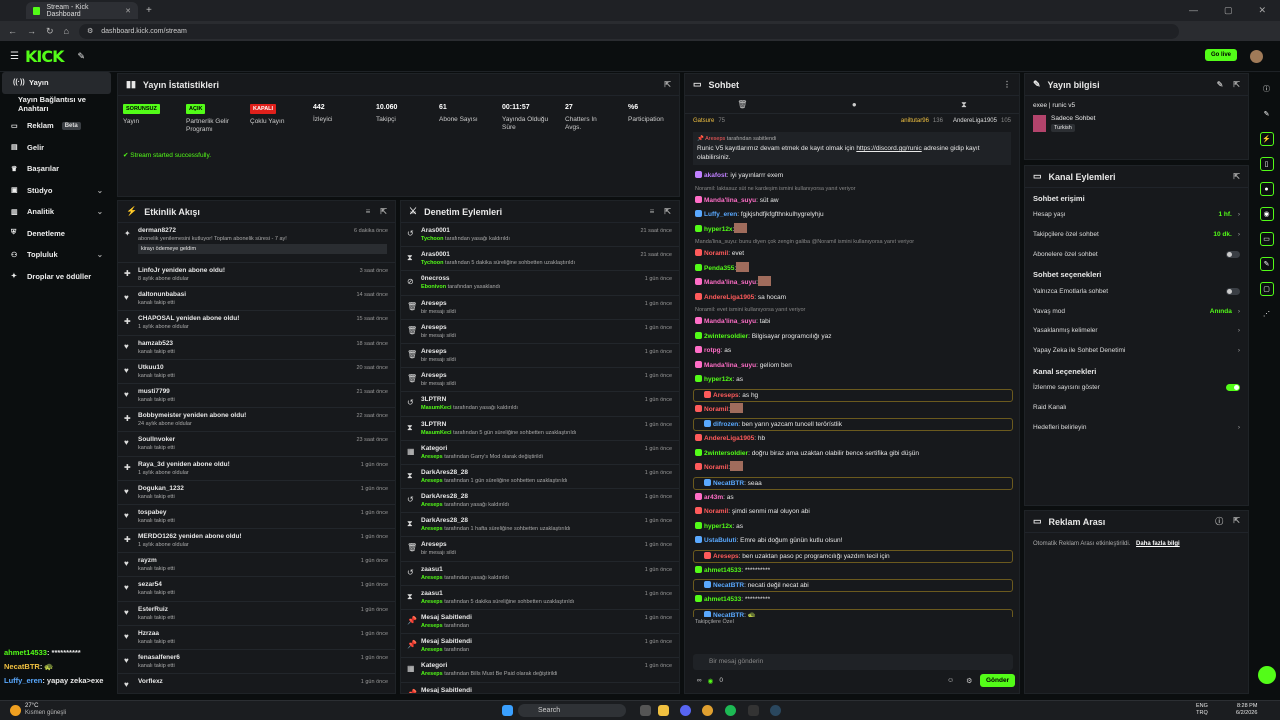 The width and height of the screenshot is (1280, 720). Describe the element at coordinates (1136, 311) in the screenshot. I see `setting-row: Yavaş mod Anında ›` at that location.